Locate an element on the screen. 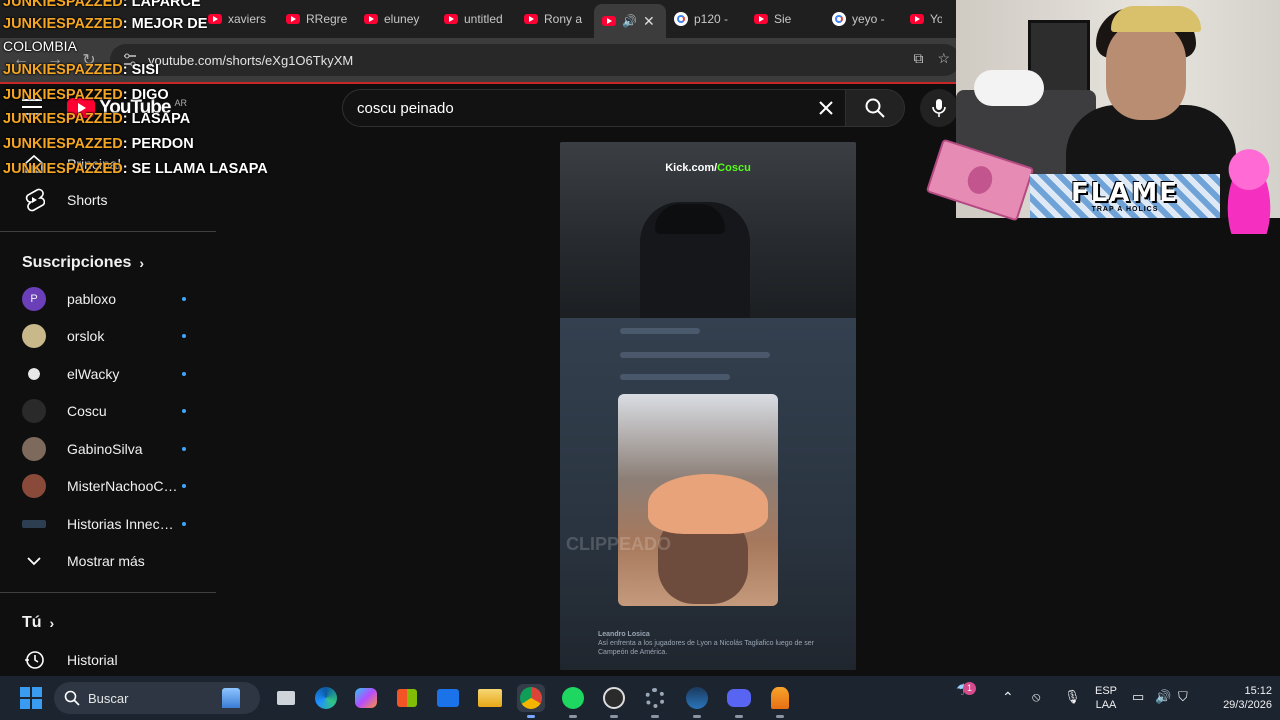 This screenshot has height=720, width=1280. discord-icon is located at coordinates (739, 701).